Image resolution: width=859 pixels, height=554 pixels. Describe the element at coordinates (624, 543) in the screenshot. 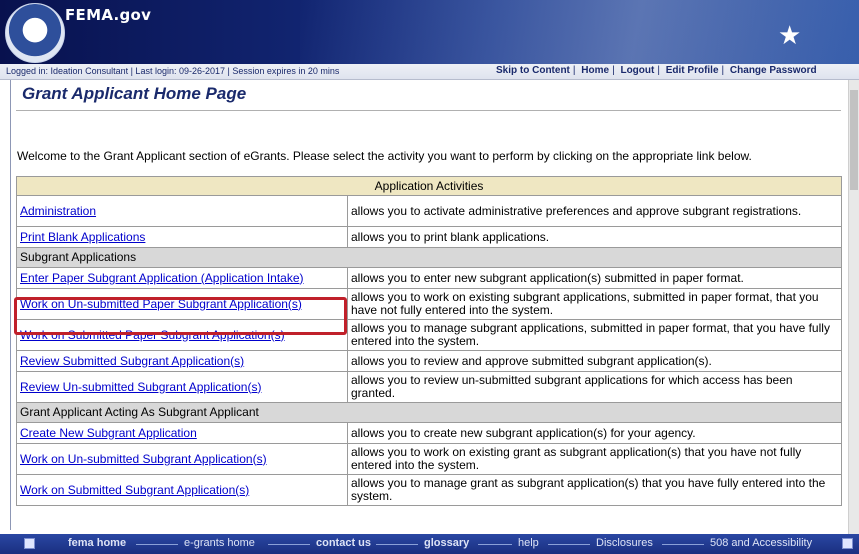

I see `footer-disclosures-link: Disclosures` at that location.